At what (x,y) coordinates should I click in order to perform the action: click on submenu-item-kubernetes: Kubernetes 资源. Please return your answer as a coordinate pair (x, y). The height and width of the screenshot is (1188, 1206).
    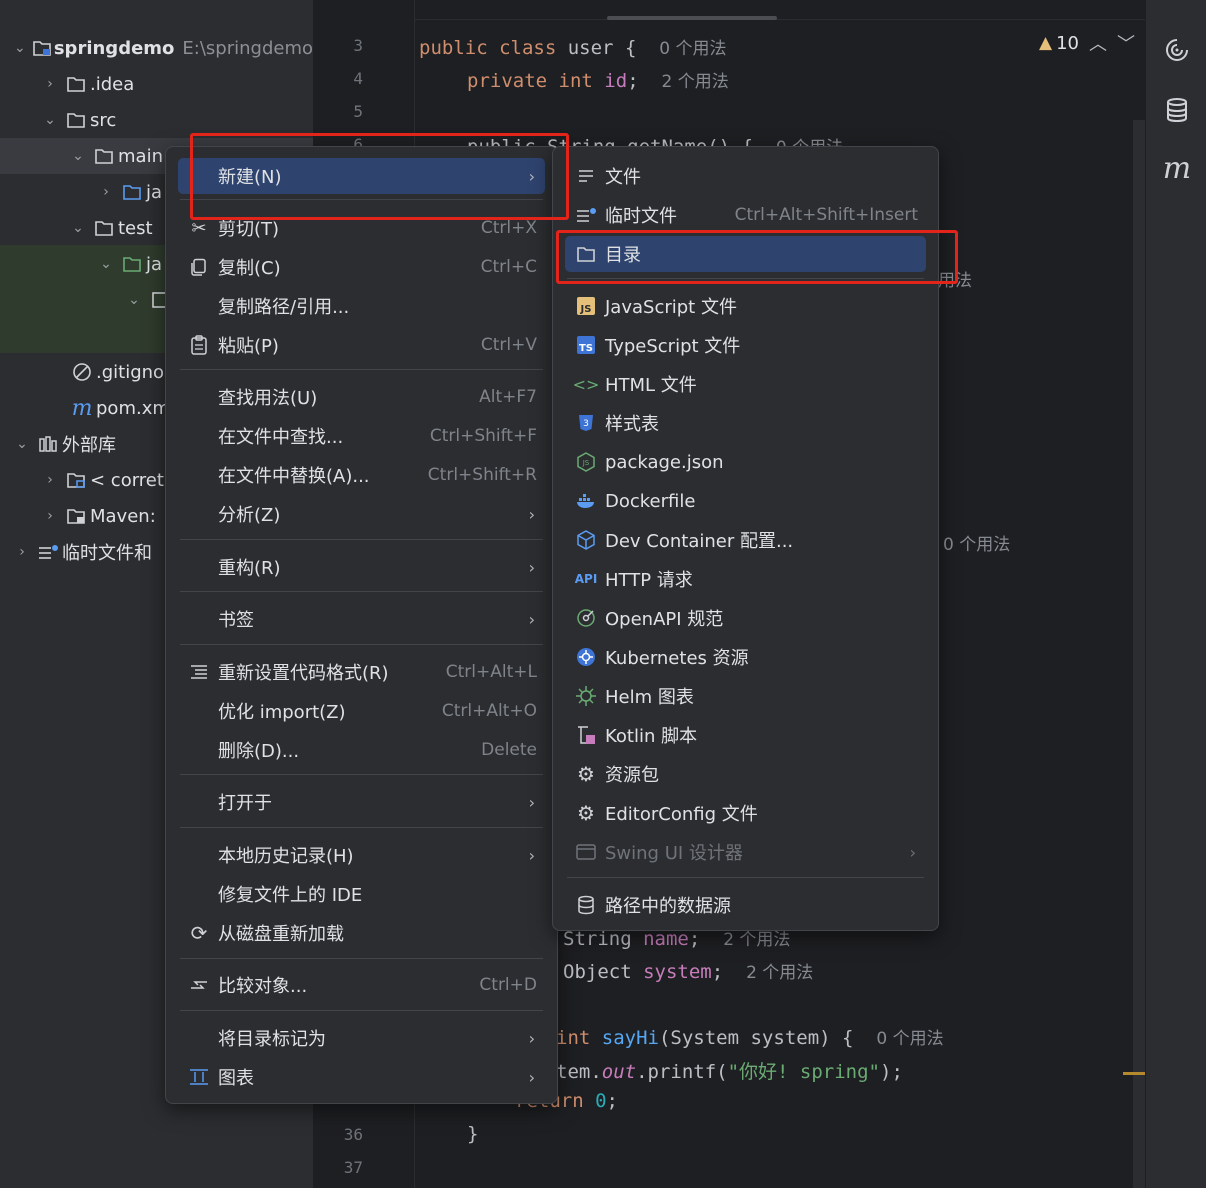
    Looking at the image, I should click on (745, 657).